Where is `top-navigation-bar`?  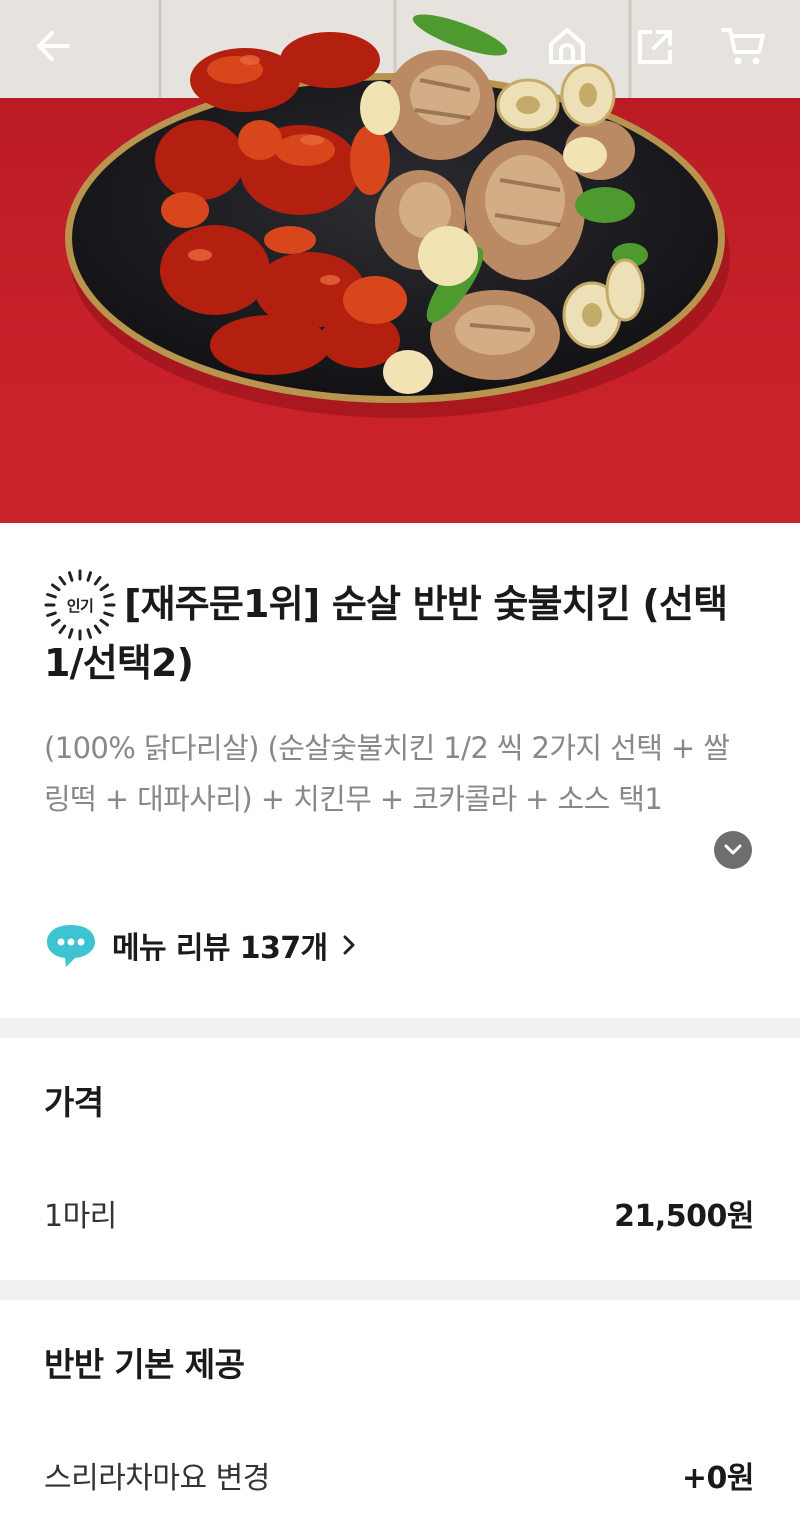
top-navigation-bar is located at coordinates (400, 50).